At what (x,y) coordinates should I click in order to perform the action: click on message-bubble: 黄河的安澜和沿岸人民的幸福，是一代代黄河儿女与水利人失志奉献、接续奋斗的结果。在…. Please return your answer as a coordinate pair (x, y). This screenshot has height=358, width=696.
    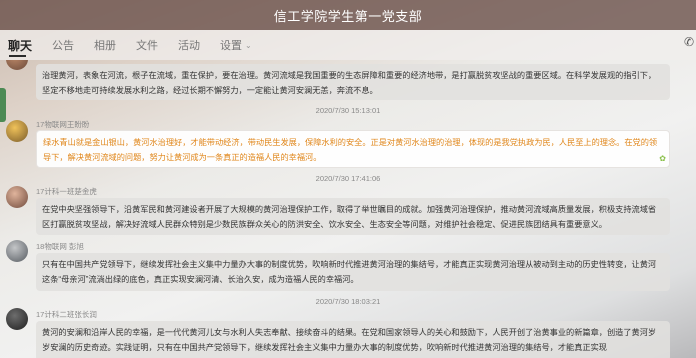
    Looking at the image, I should click on (353, 339).